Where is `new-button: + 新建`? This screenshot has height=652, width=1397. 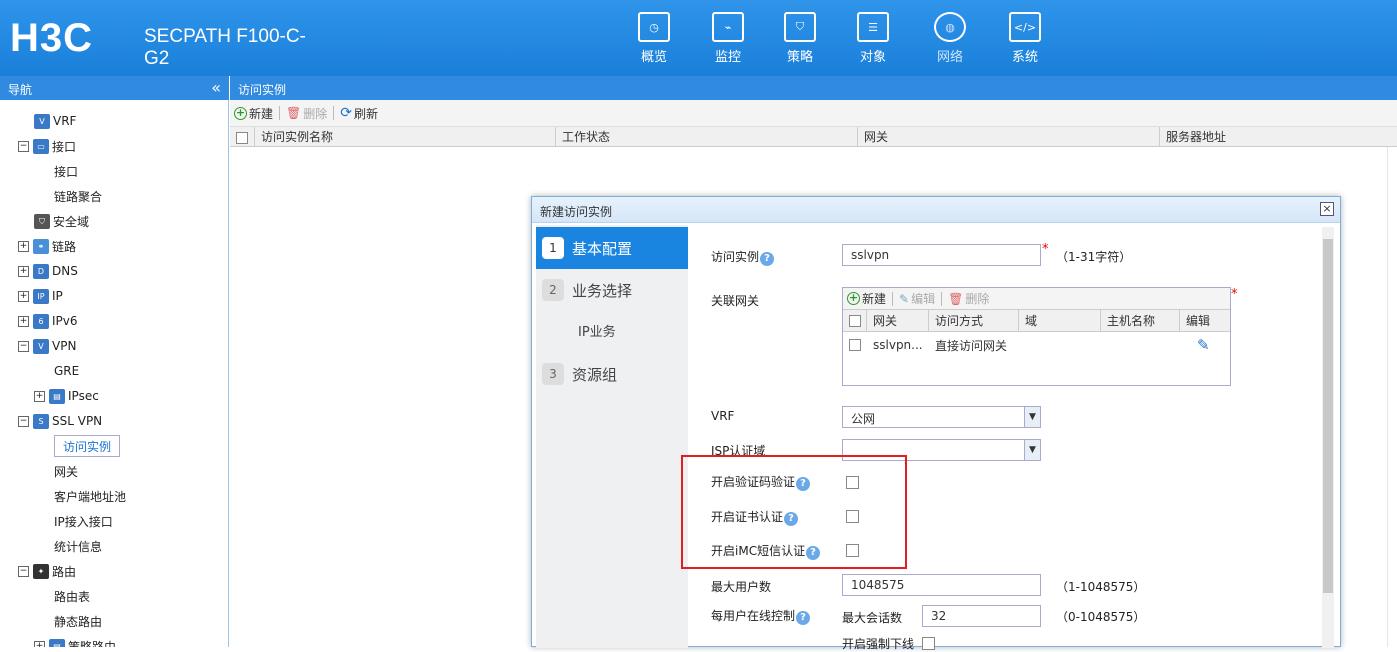 new-button: + 新建 is located at coordinates (253, 113).